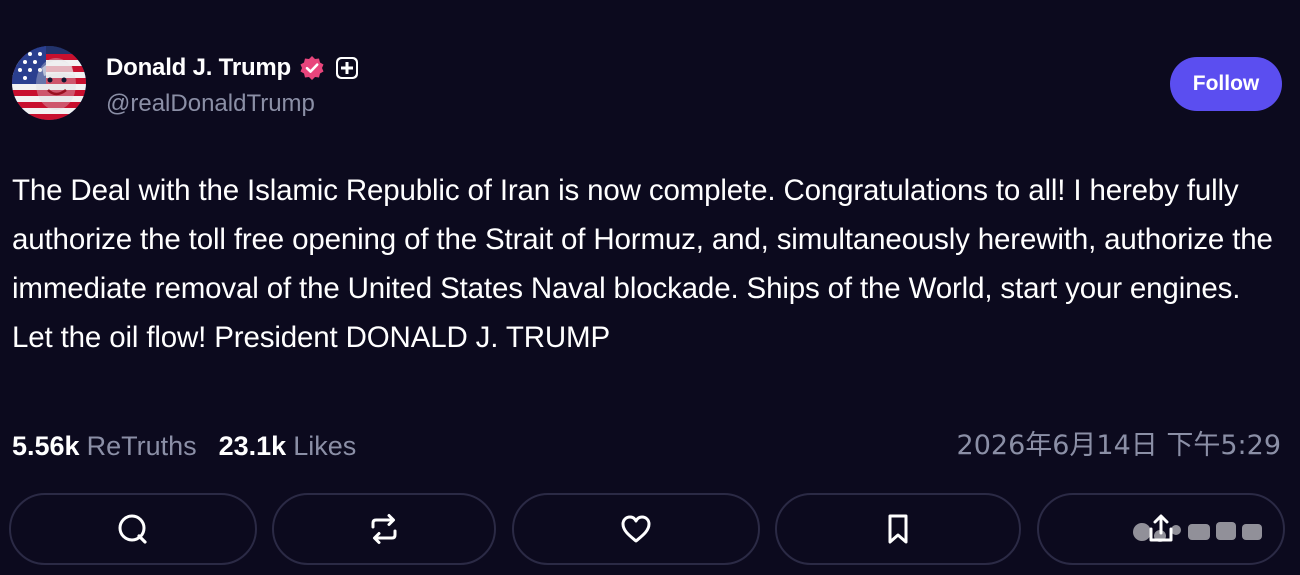 This screenshot has height=575, width=1300. I want to click on retruth-button, so click(384, 529).